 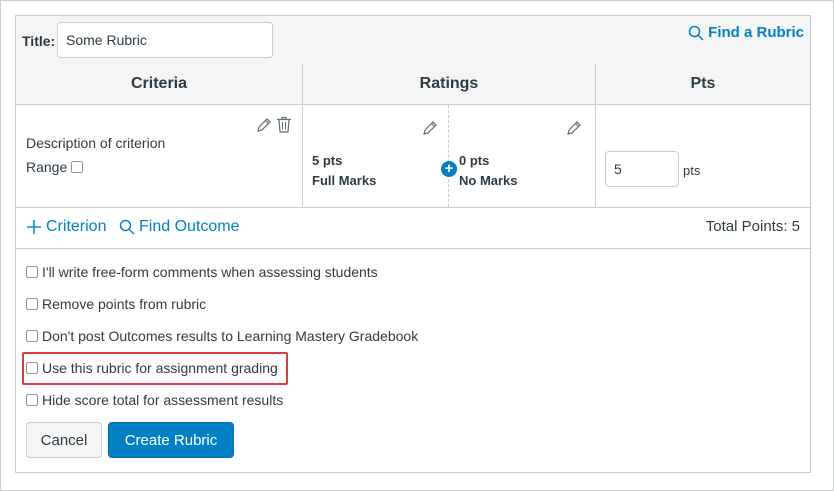 I want to click on criteria-header: Criteria, so click(x=159, y=83).